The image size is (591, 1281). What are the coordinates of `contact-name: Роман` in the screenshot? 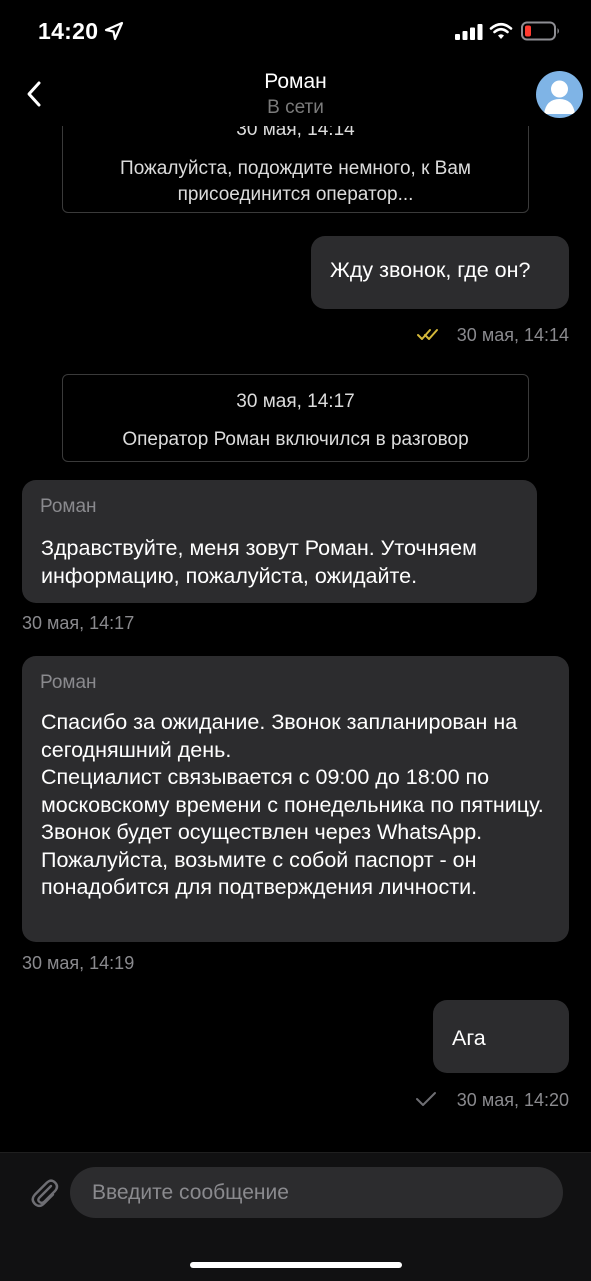 It's located at (295, 81).